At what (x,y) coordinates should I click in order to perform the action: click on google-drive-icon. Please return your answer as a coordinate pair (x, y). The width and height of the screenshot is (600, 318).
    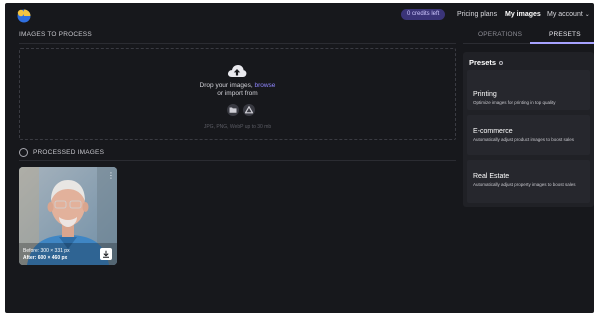
    Looking at the image, I should click on (249, 110).